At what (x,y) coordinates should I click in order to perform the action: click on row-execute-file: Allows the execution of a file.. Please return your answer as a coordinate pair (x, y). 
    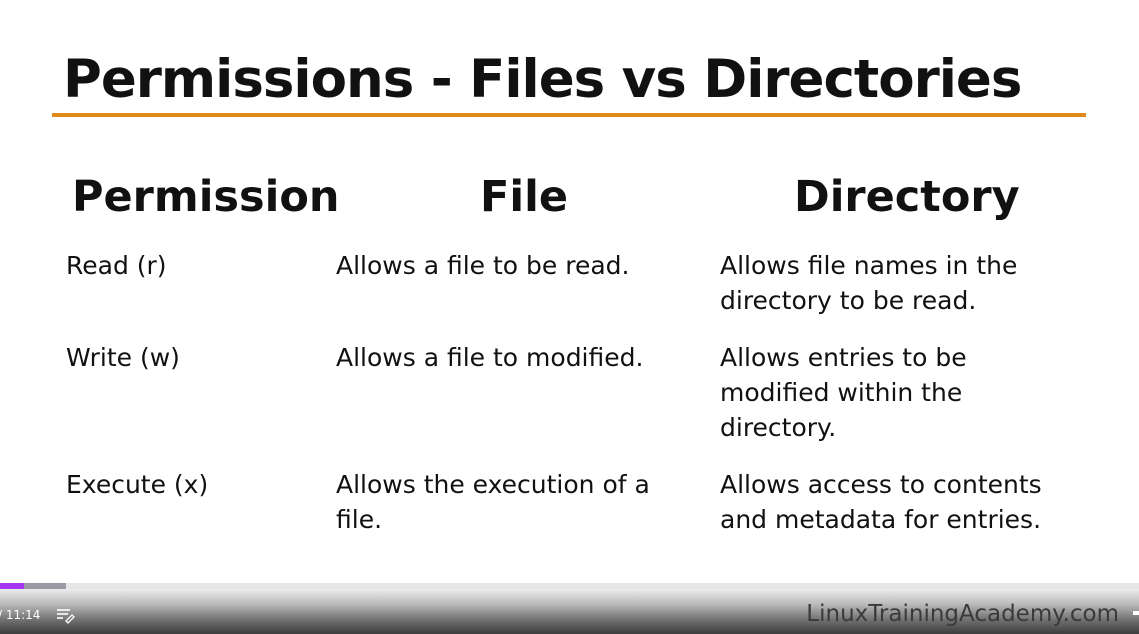
    Looking at the image, I should click on (493, 502).